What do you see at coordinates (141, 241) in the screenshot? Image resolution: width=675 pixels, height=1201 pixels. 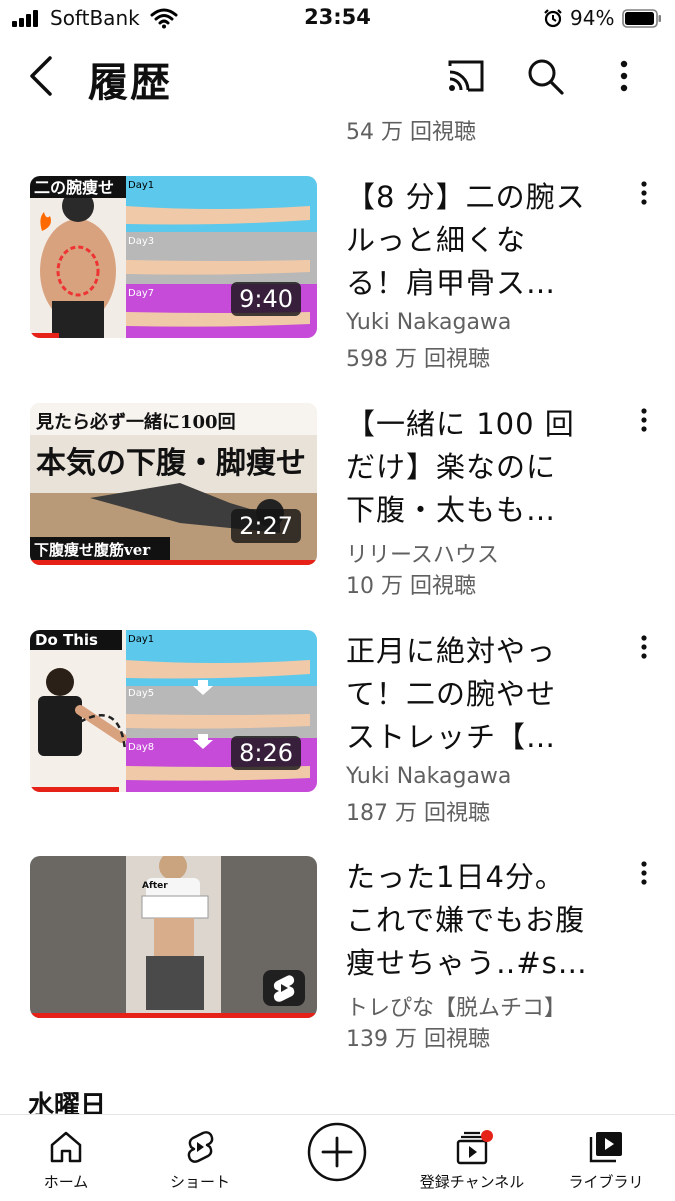 I see `thumbnail-label: Day3` at bounding box center [141, 241].